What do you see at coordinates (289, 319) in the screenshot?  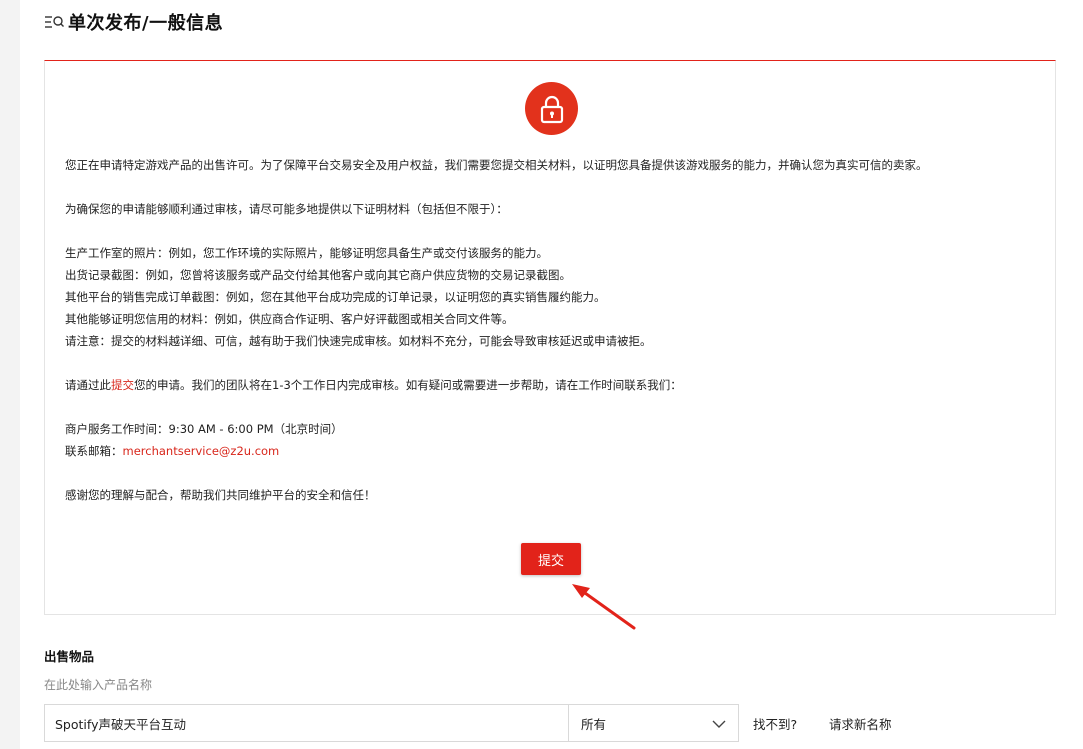 I see `material-item: 其他能够证明您信用的材料：例如，供应商合作证明、客户好评截图或相关合同文件等。` at bounding box center [289, 319].